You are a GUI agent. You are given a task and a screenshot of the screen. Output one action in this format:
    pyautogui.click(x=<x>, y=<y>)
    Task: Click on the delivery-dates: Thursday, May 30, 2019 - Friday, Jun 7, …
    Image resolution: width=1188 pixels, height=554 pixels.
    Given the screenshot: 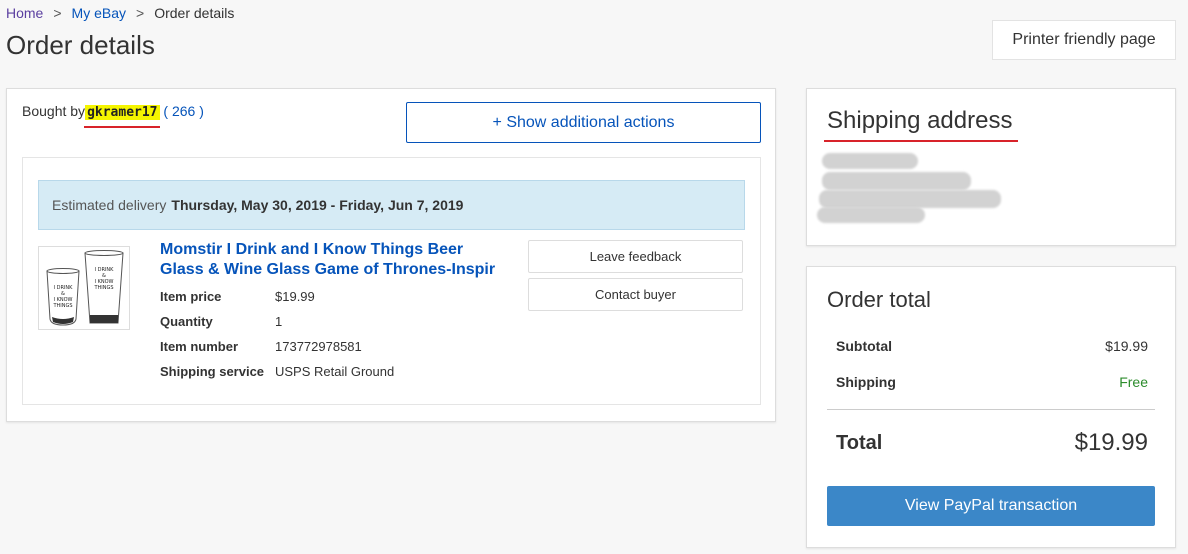 What is the action you would take?
    pyautogui.click(x=317, y=205)
    